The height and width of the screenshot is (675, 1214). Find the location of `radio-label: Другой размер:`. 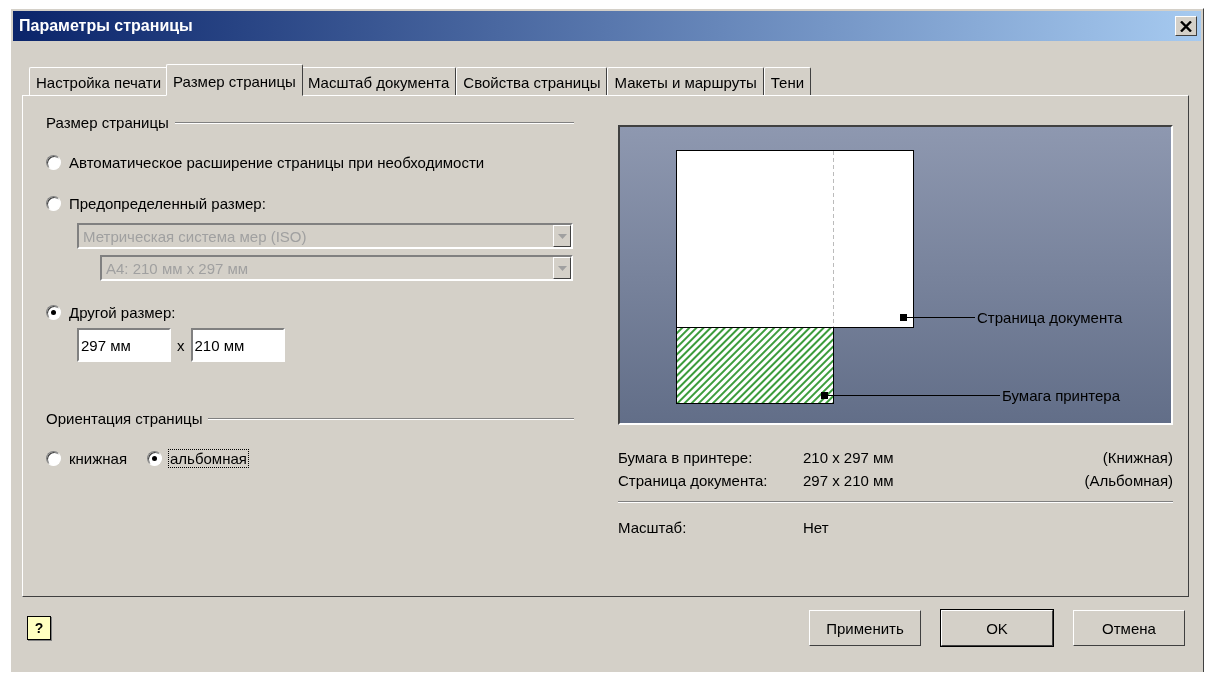

radio-label: Другой размер: is located at coordinates (122, 312).